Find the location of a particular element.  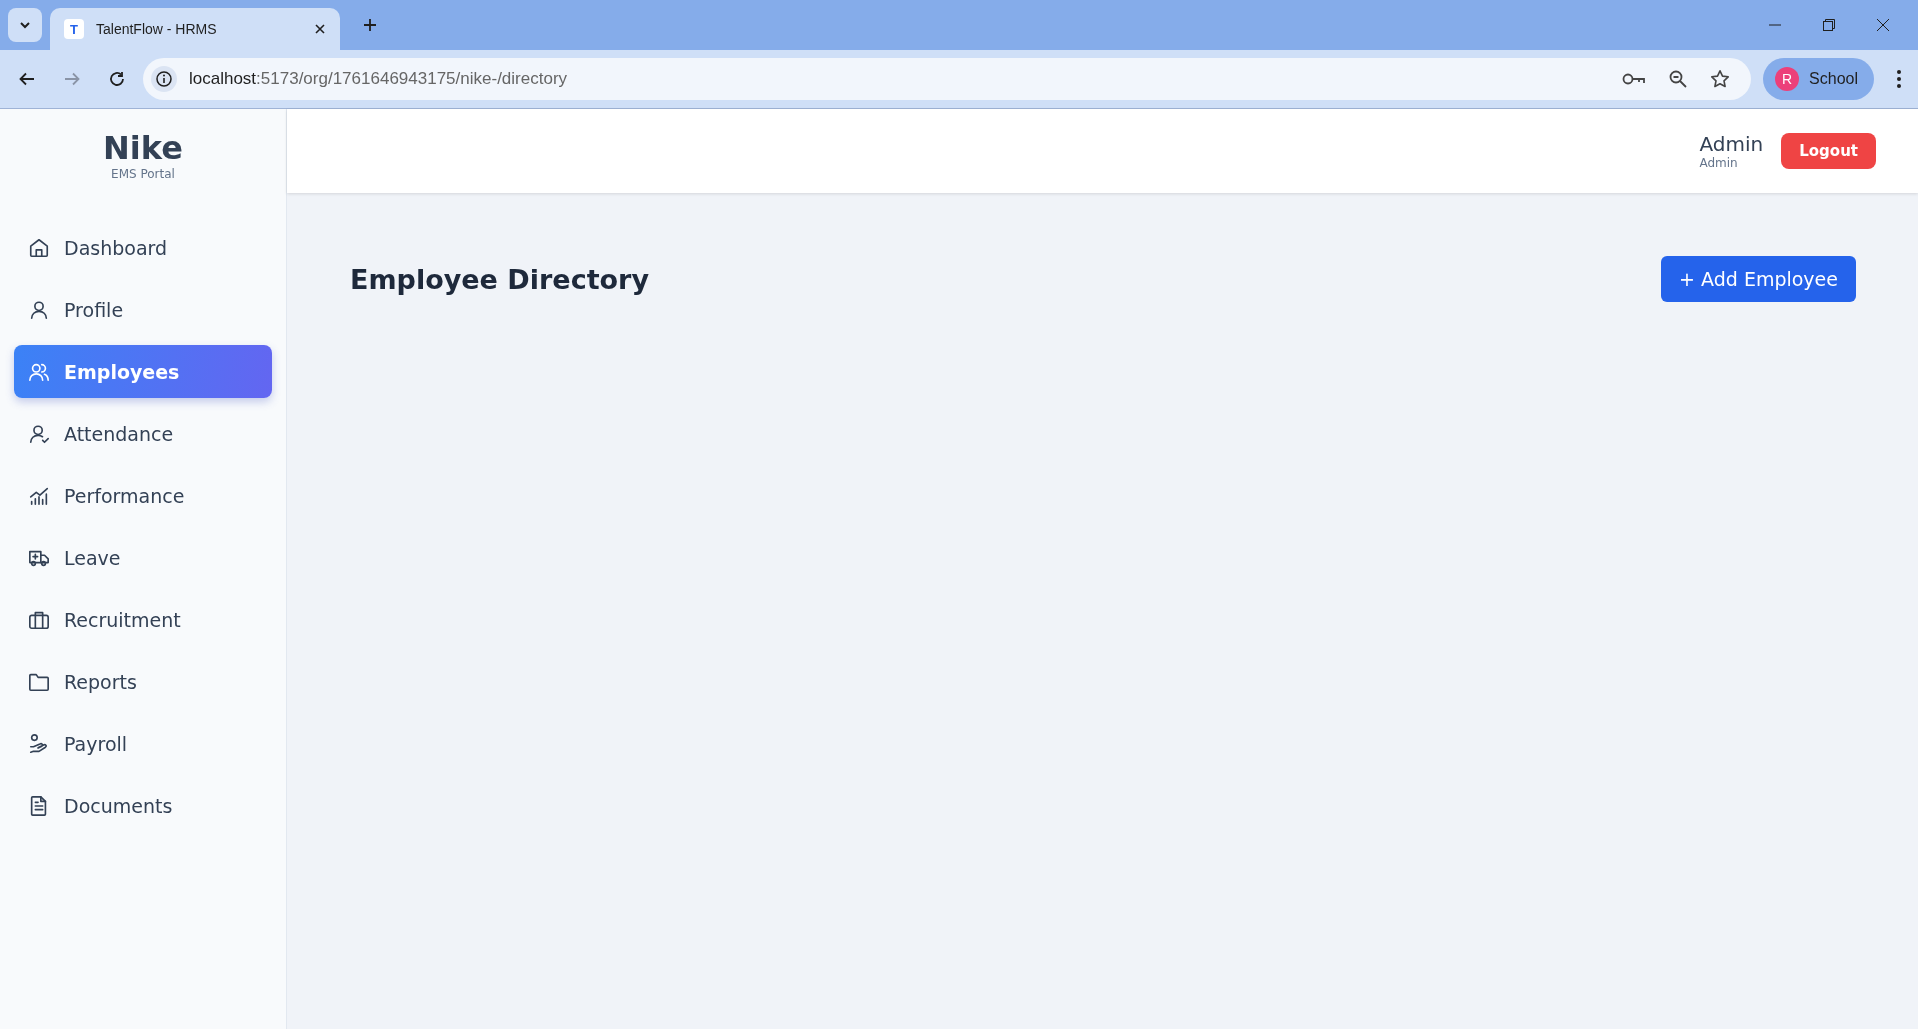

star-icon is located at coordinates (1720, 79).